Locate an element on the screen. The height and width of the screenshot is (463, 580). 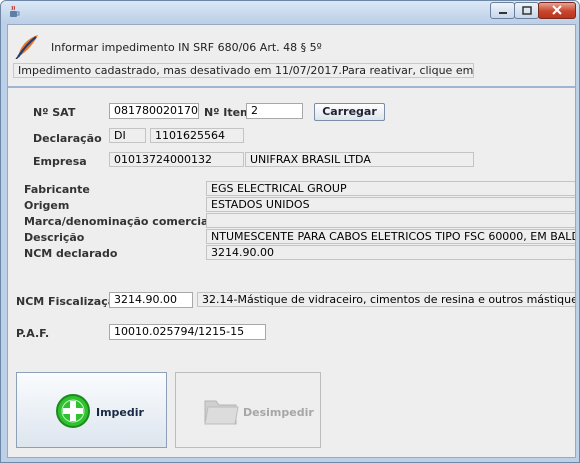
feather-pen-icon is located at coordinates (26, 47).